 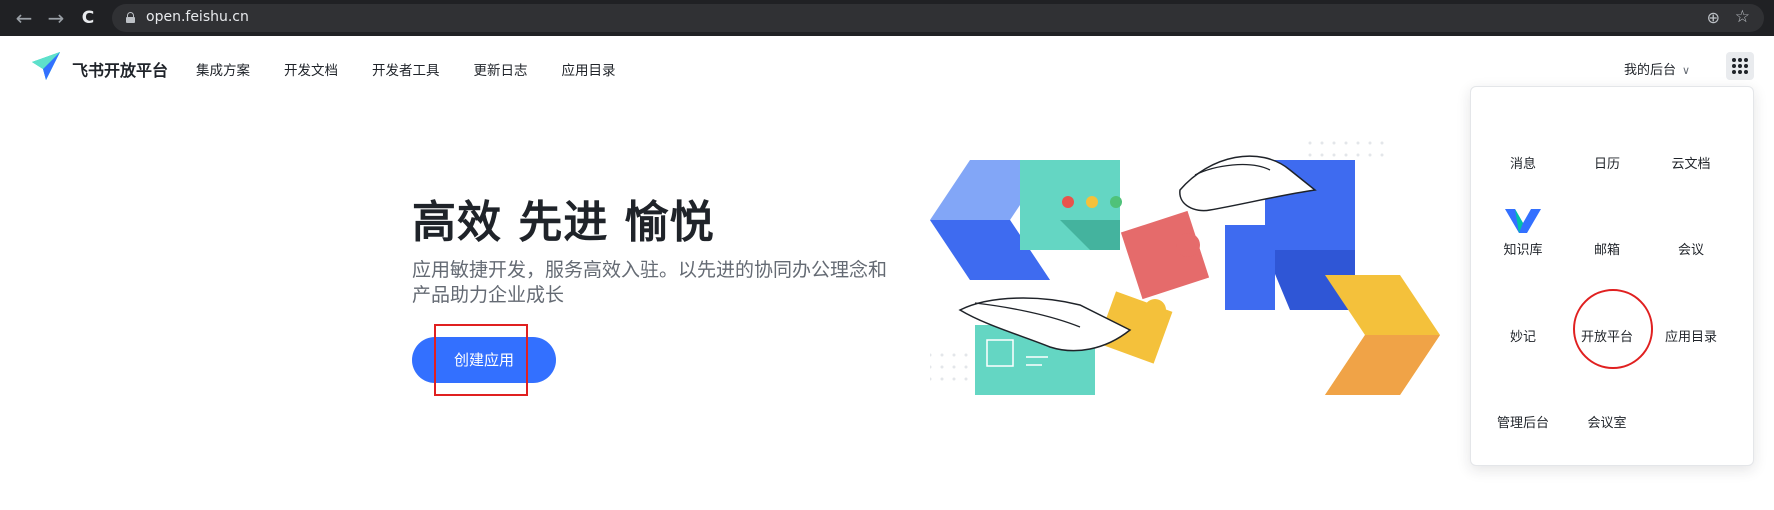 What do you see at coordinates (130, 17) in the screenshot?
I see `lock-icon` at bounding box center [130, 17].